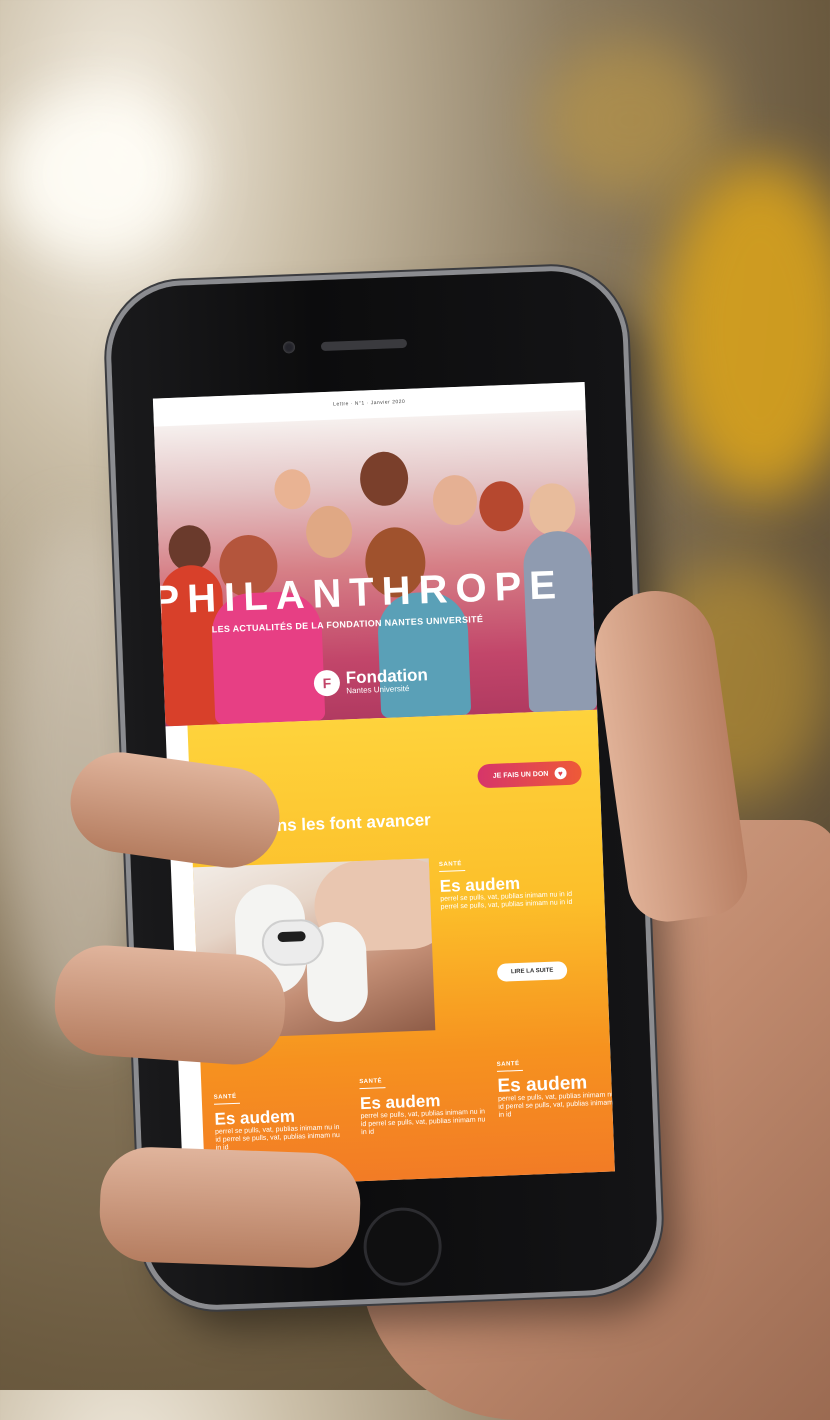 The image size is (830, 1420). I want to click on heart-icon: ♥, so click(560, 773).